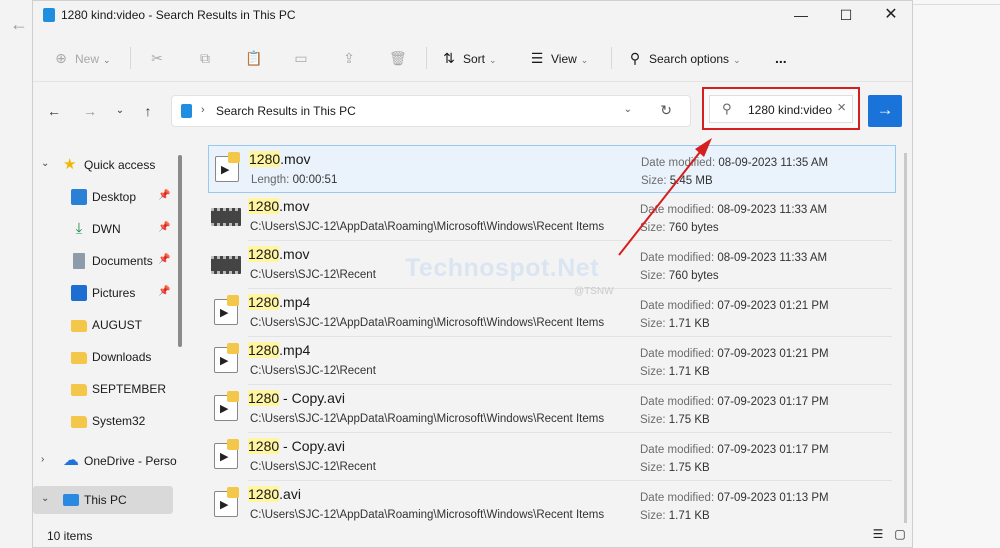 The height and width of the screenshot is (548, 1000). What do you see at coordinates (431, 111) in the screenshot?
I see `address-bar: › Search Results in This PC ⌄ ↻` at bounding box center [431, 111].